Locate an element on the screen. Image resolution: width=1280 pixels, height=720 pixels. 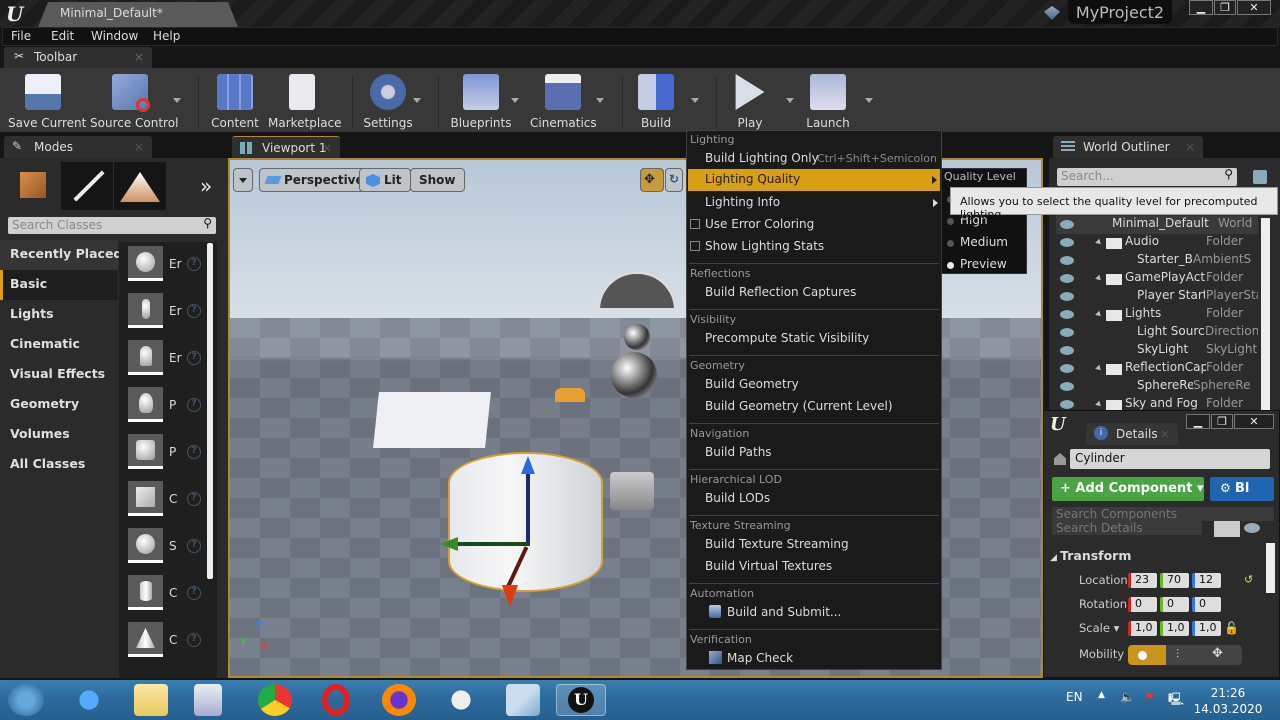
category-geometry: Geometry is located at coordinates (44, 403).